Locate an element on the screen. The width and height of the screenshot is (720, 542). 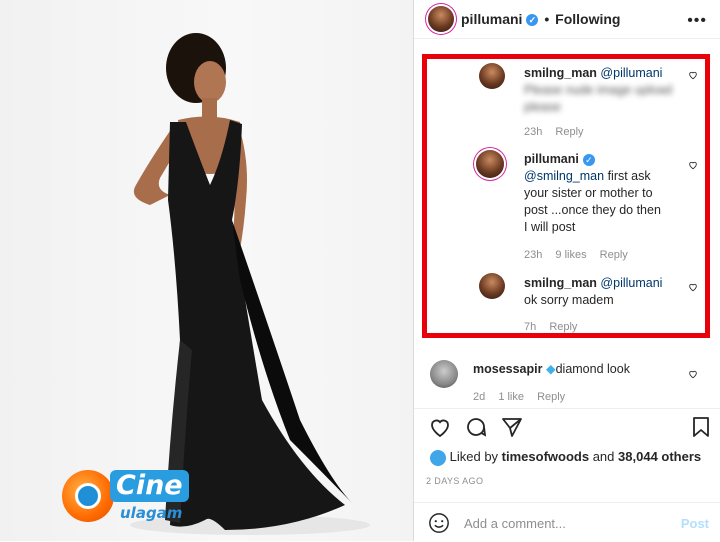
likes-middle: and is located at coordinates (603, 456).